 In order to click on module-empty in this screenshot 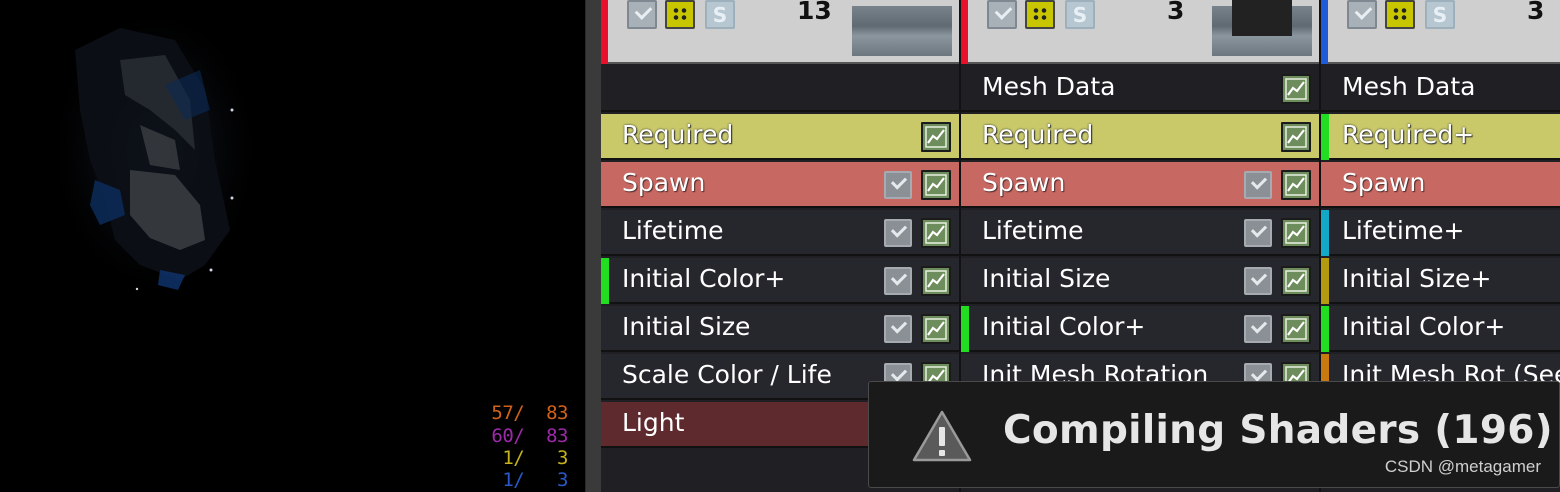, I will do `click(780, 89)`.